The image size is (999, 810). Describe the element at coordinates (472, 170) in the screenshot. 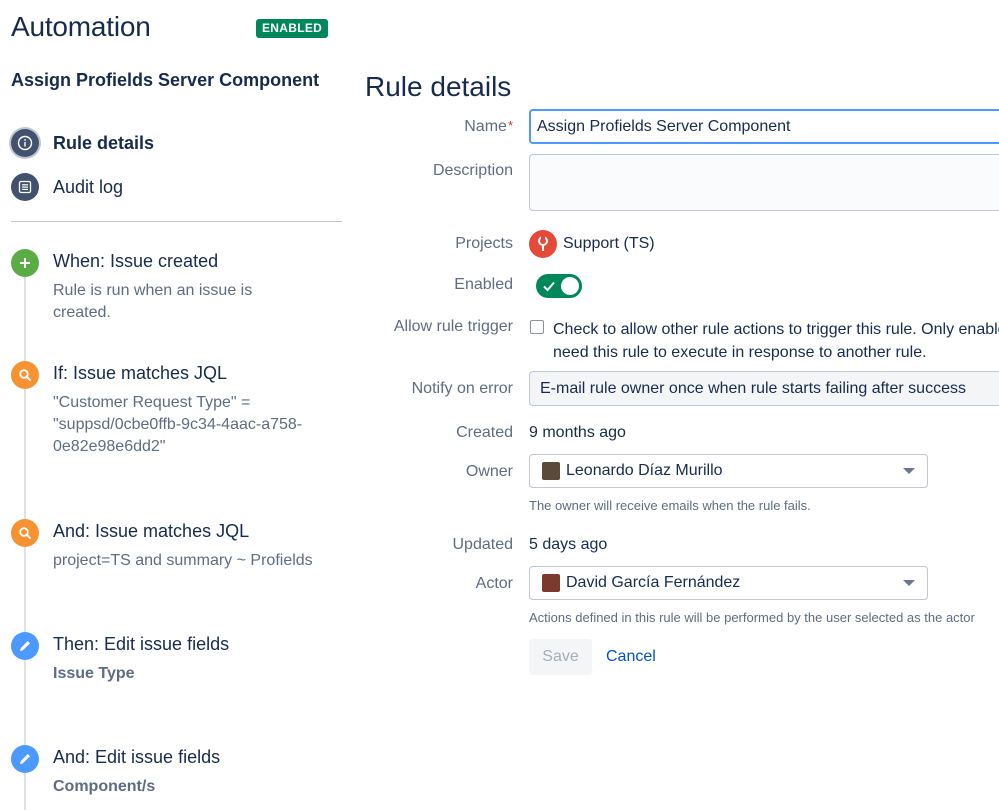

I see `description-label: Description` at that location.